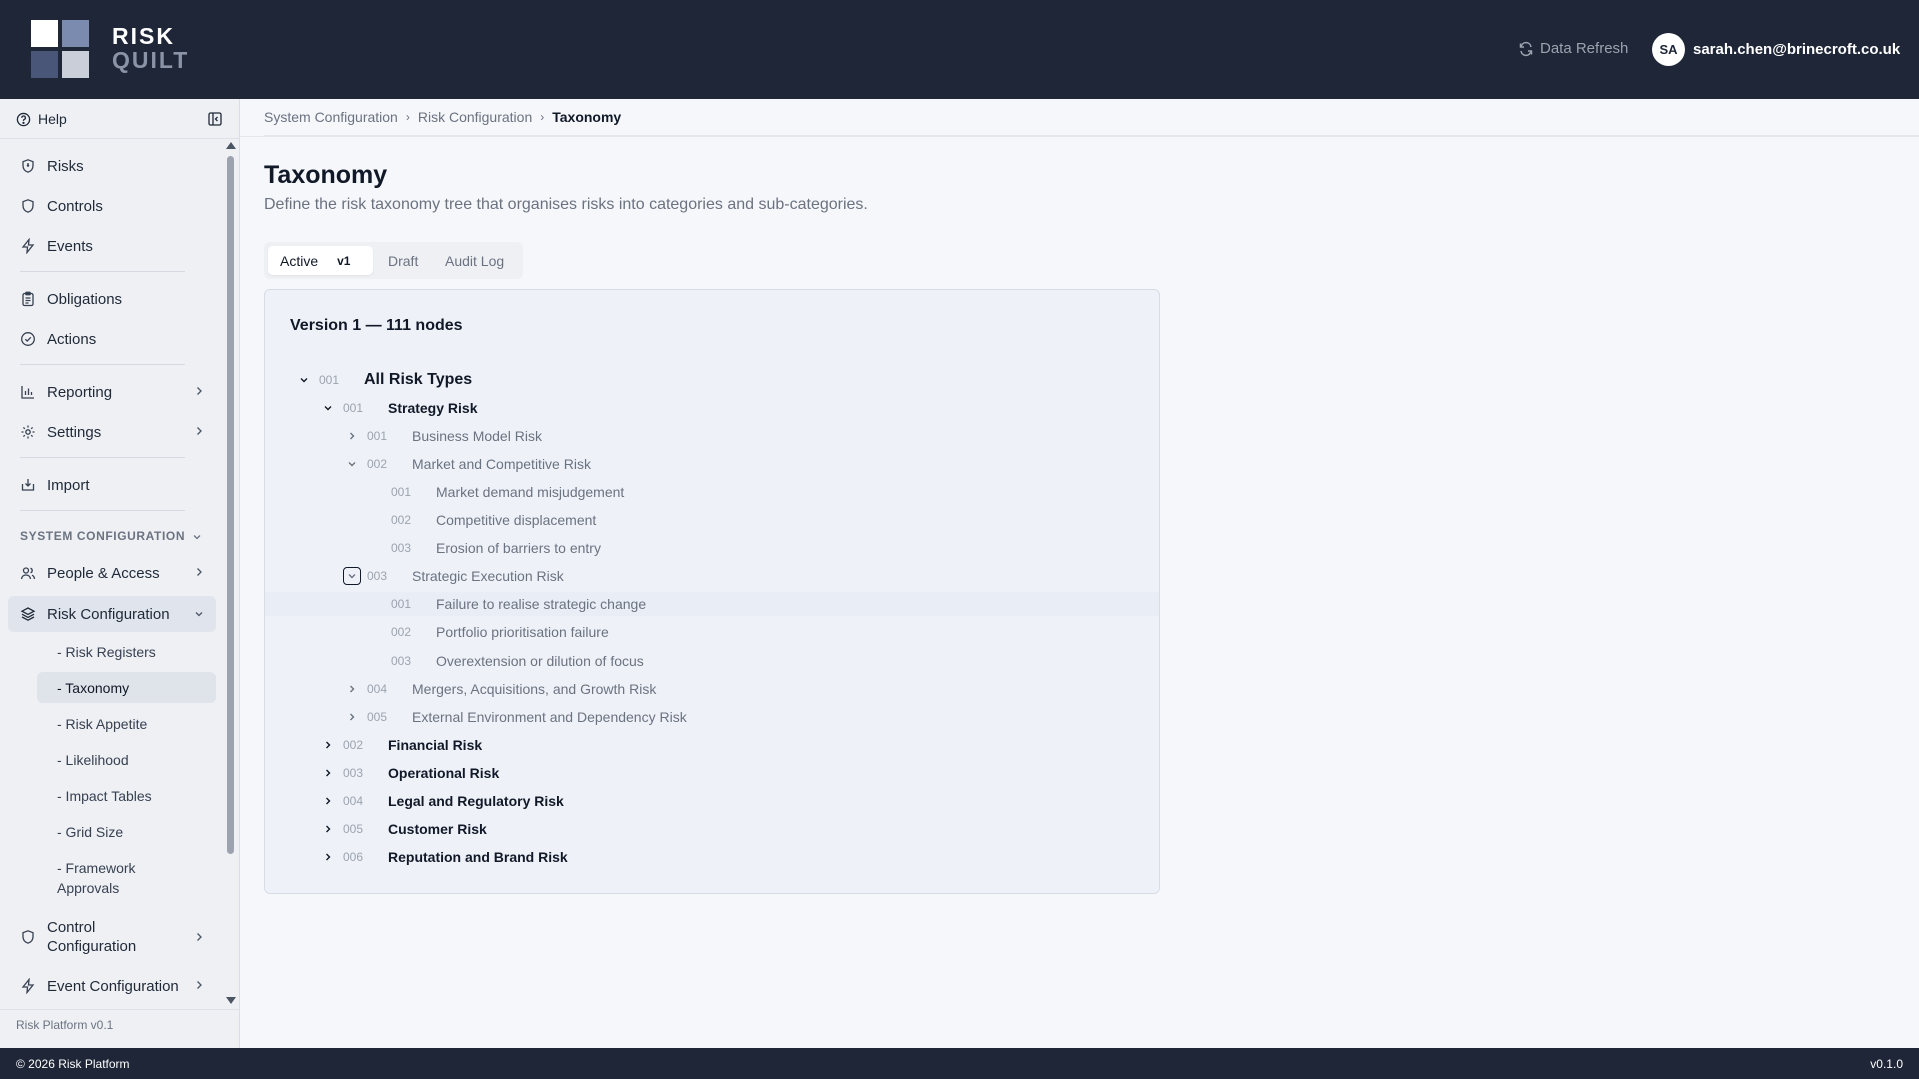 The image size is (1919, 1079). What do you see at coordinates (28, 485) in the screenshot?
I see `import-icon` at bounding box center [28, 485].